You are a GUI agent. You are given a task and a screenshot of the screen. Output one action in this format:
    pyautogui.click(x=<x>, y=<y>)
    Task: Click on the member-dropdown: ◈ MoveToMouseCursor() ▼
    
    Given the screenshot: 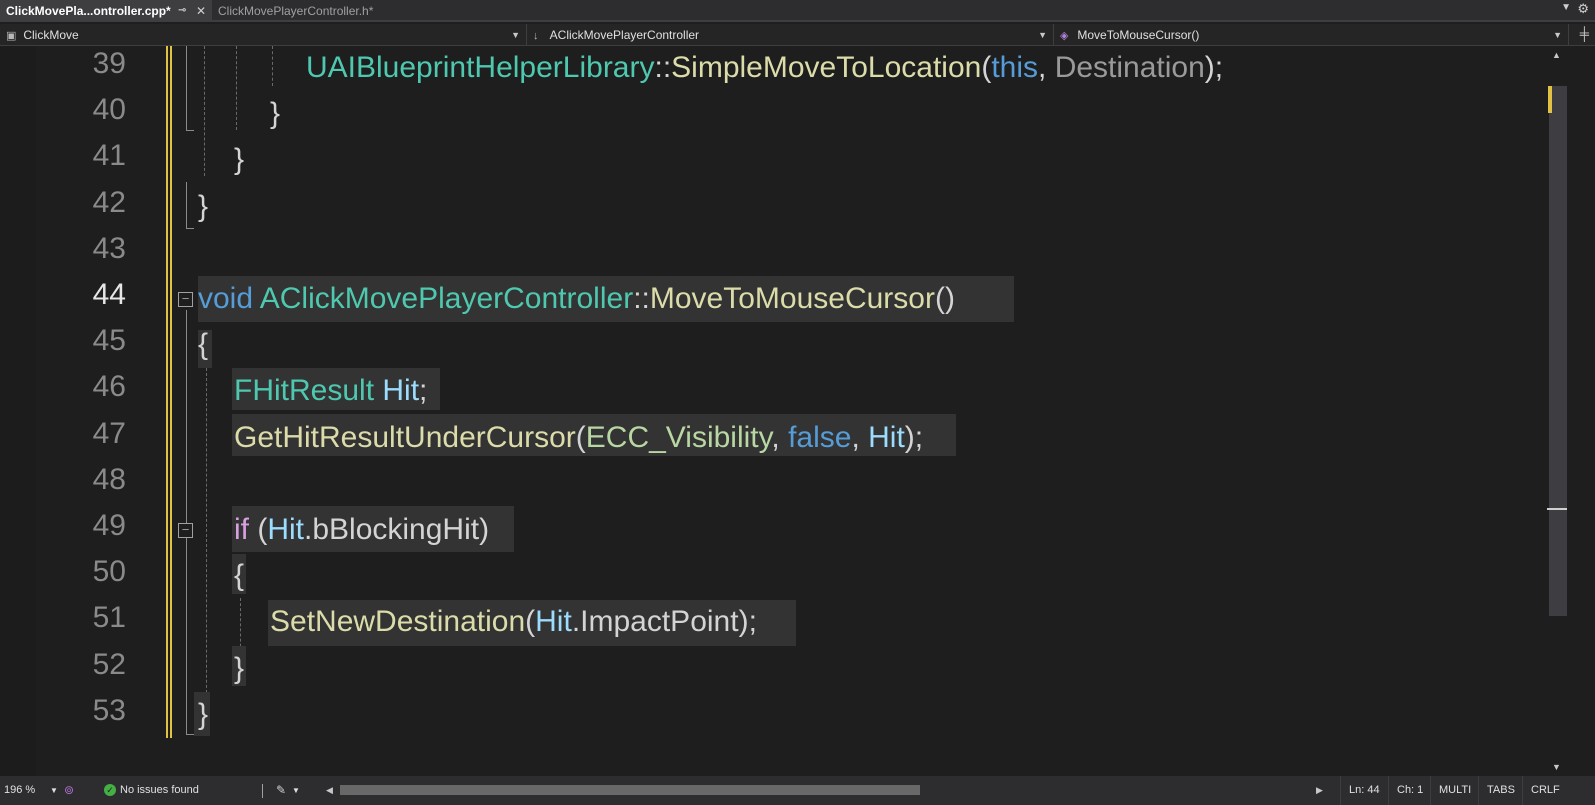 What is the action you would take?
    pyautogui.click(x=1311, y=35)
    